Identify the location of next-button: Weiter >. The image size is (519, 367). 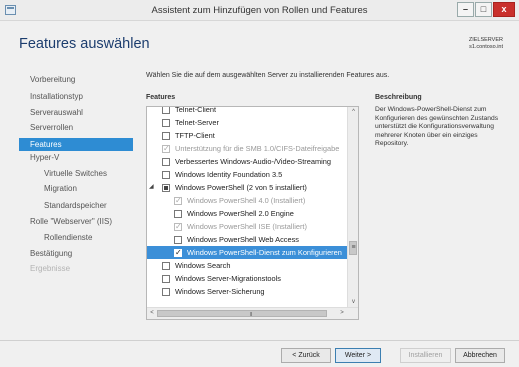
(358, 355).